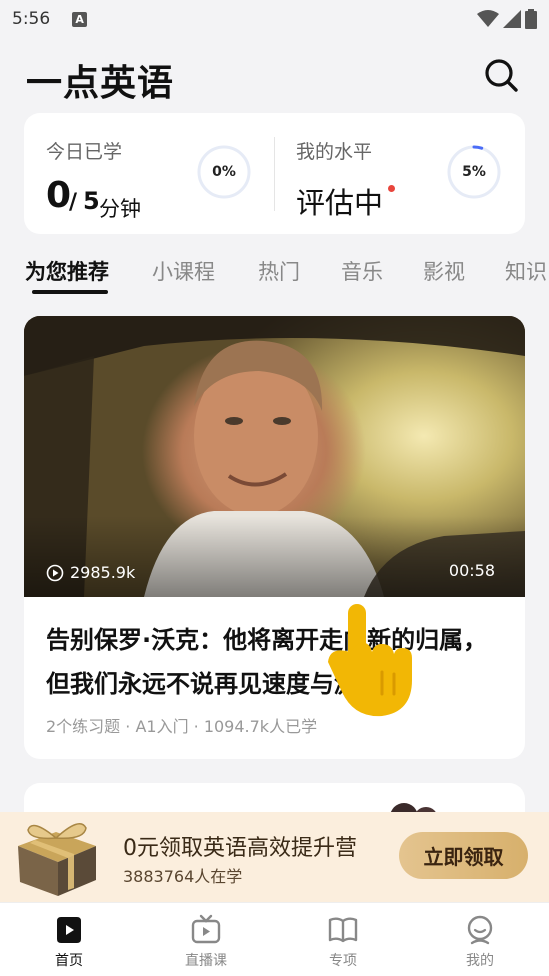 Image resolution: width=549 pixels, height=976 pixels. What do you see at coordinates (55, 572) in the screenshot?
I see `play-count-icon` at bounding box center [55, 572].